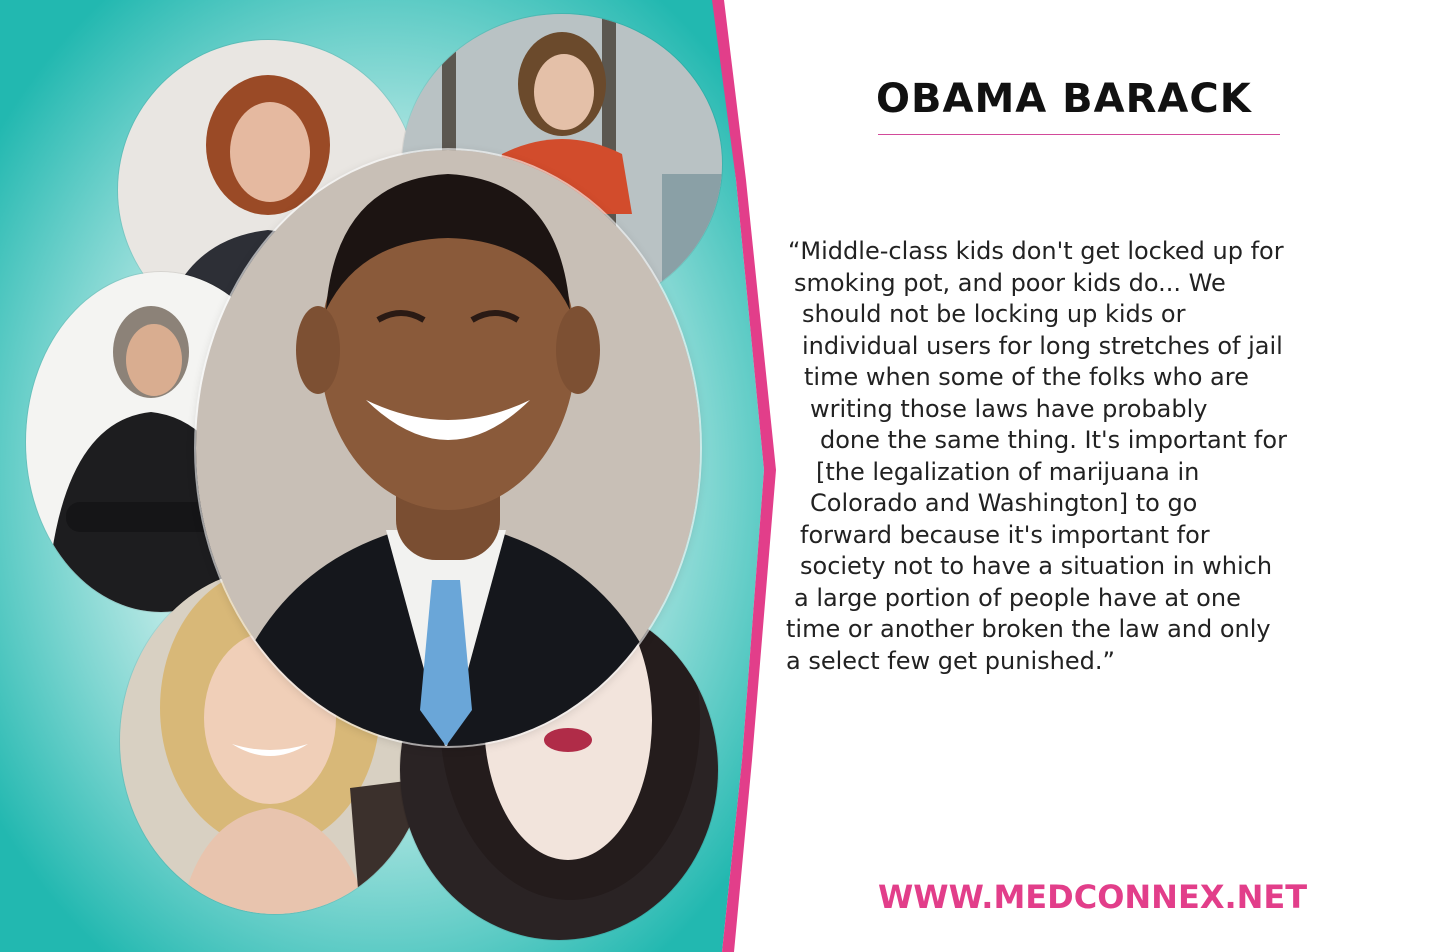 This screenshot has width=1440, height=952. I want to click on quote-line: a select few get punished.”, so click(950, 660).